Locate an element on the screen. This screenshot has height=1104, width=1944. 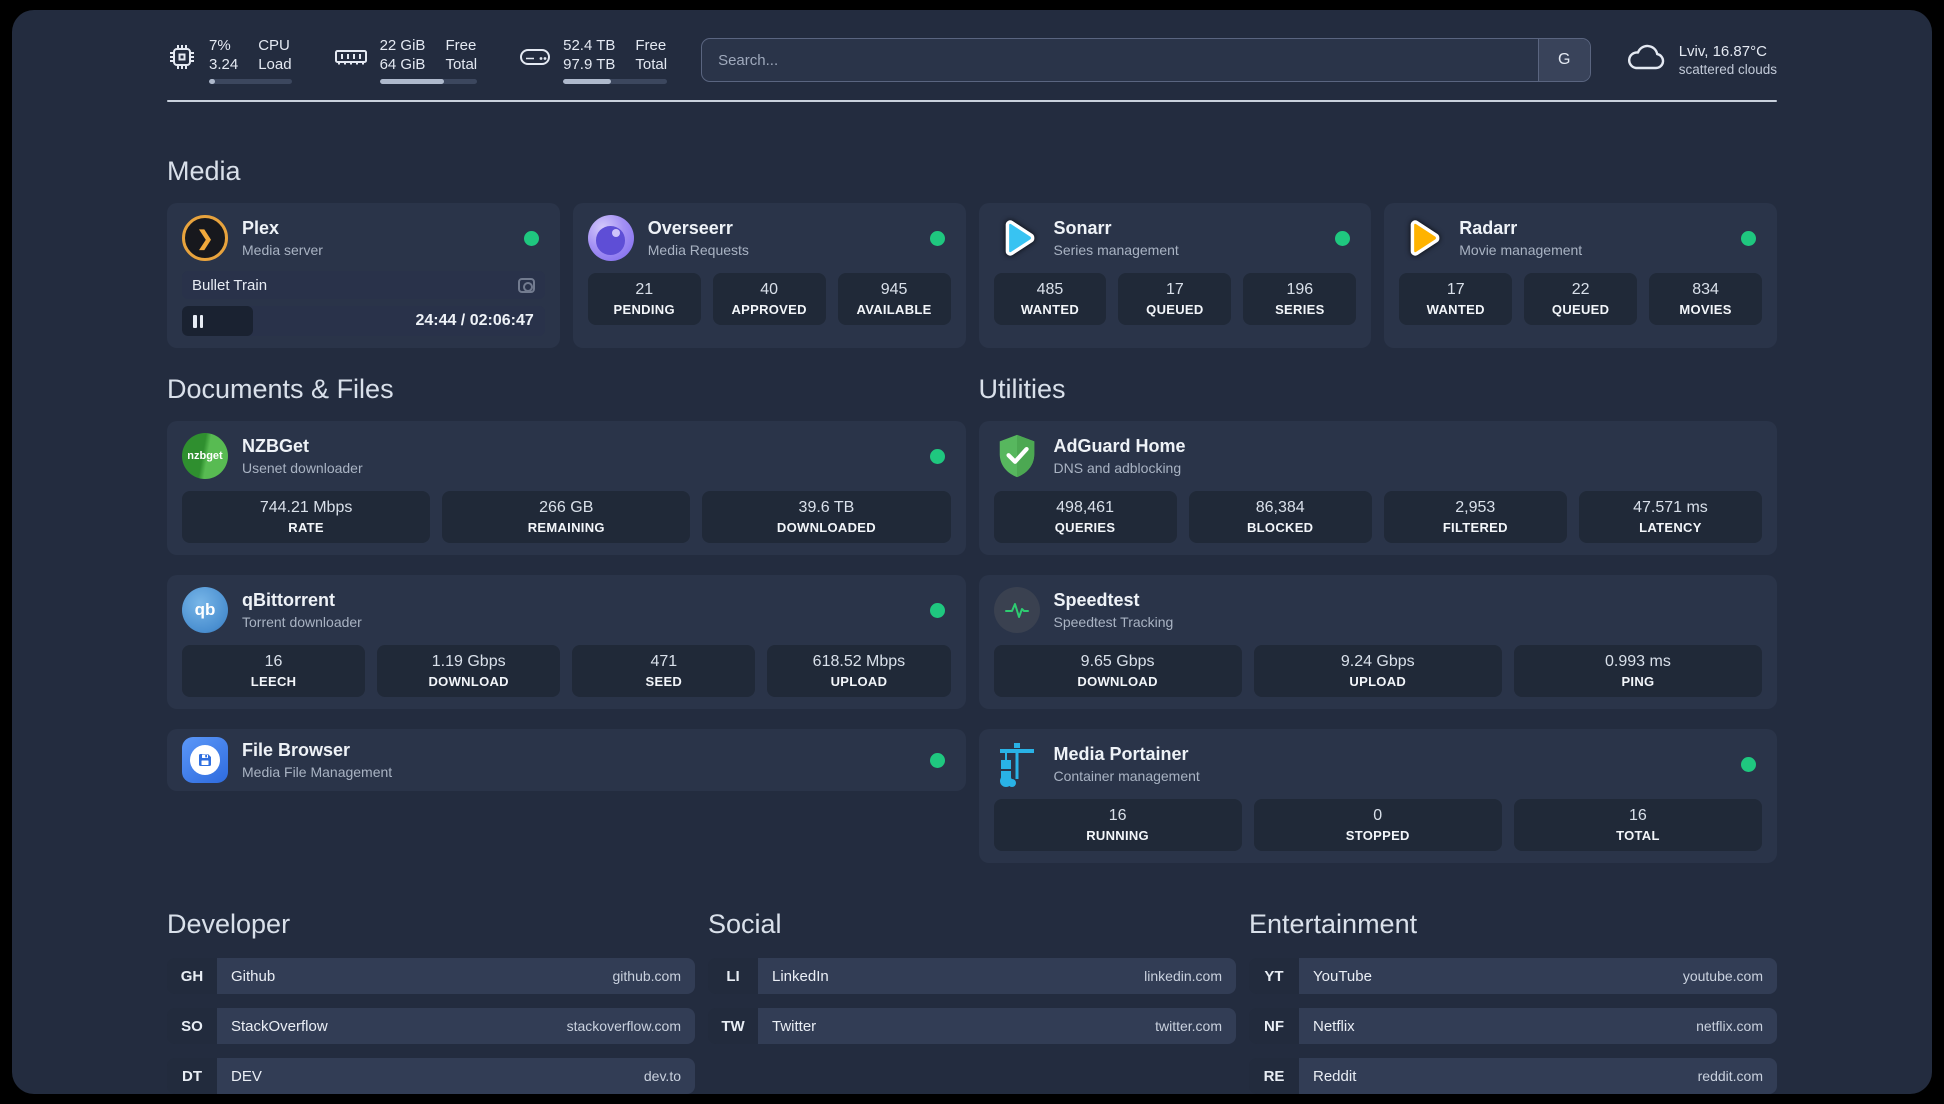
stat-value: 2,953 is located at coordinates (1475, 507).